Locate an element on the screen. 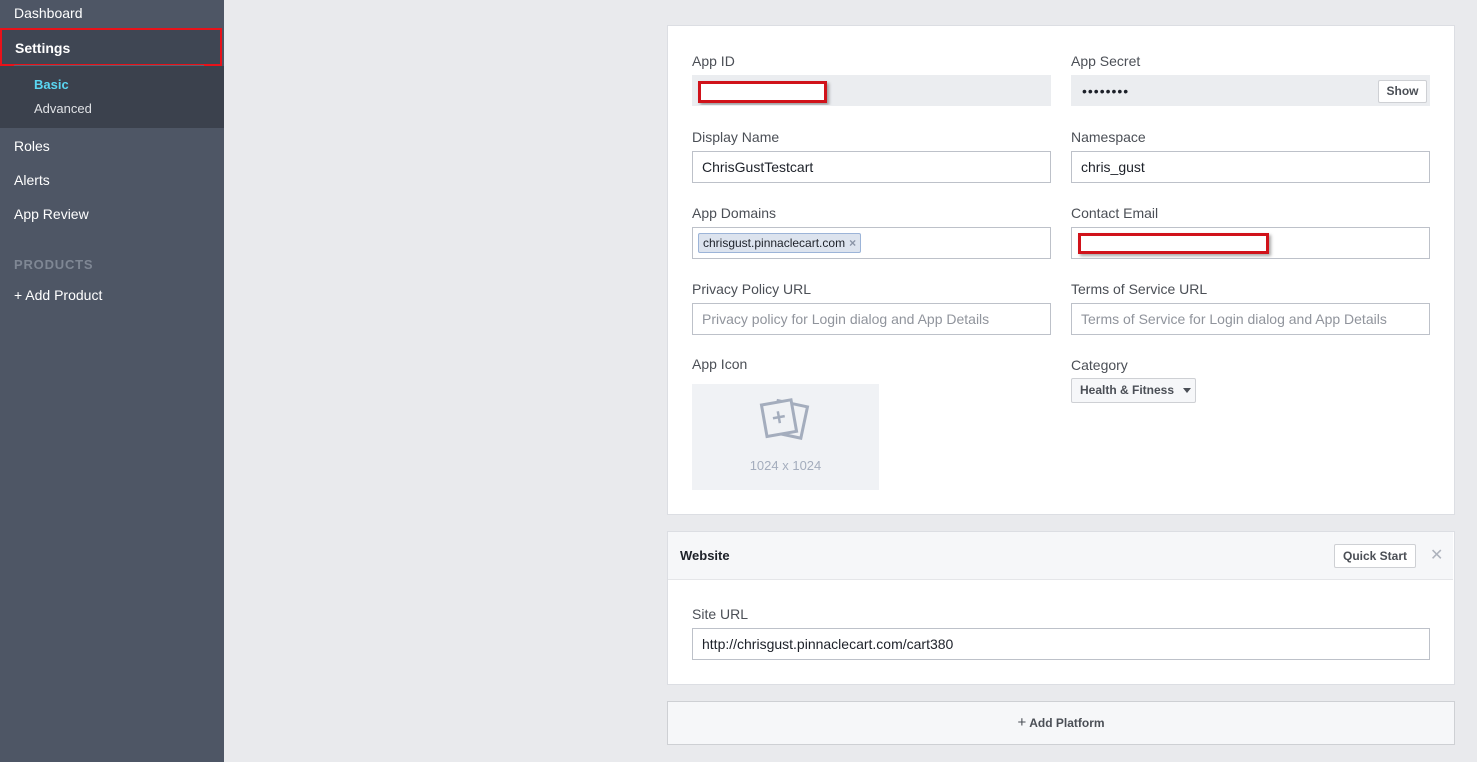  remove-token-icon: × is located at coordinates (852, 243).